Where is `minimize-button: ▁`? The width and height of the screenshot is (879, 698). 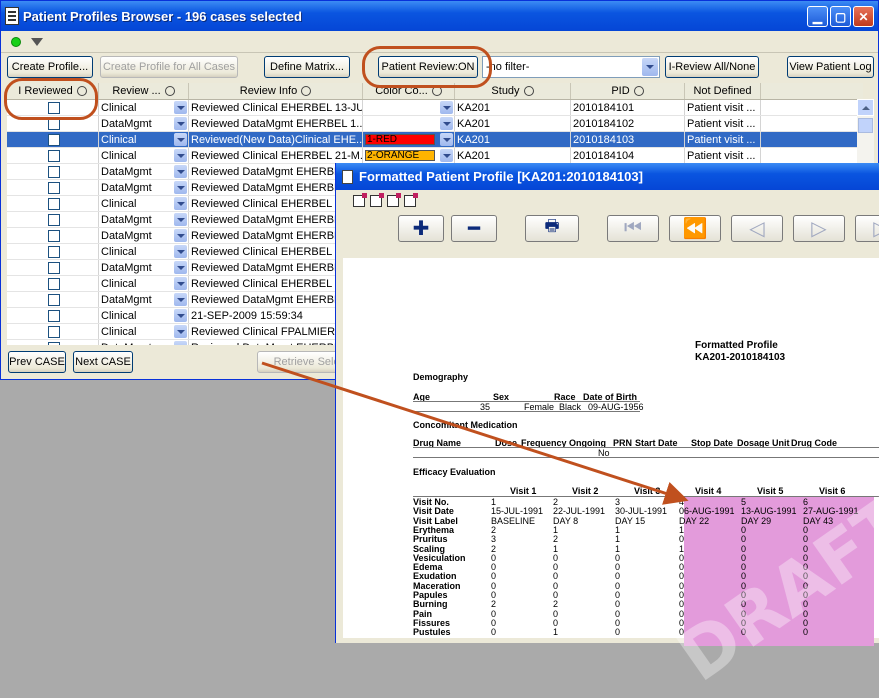 minimize-button: ▁ is located at coordinates (817, 16).